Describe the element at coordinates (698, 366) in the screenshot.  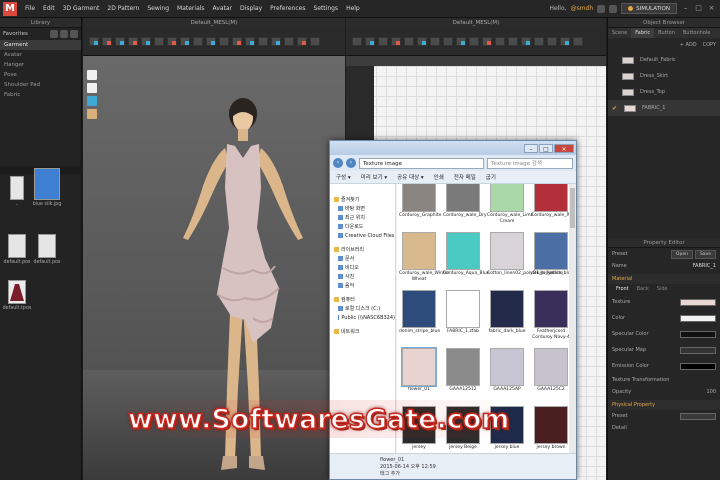
I see `emission-color-swatch` at that location.